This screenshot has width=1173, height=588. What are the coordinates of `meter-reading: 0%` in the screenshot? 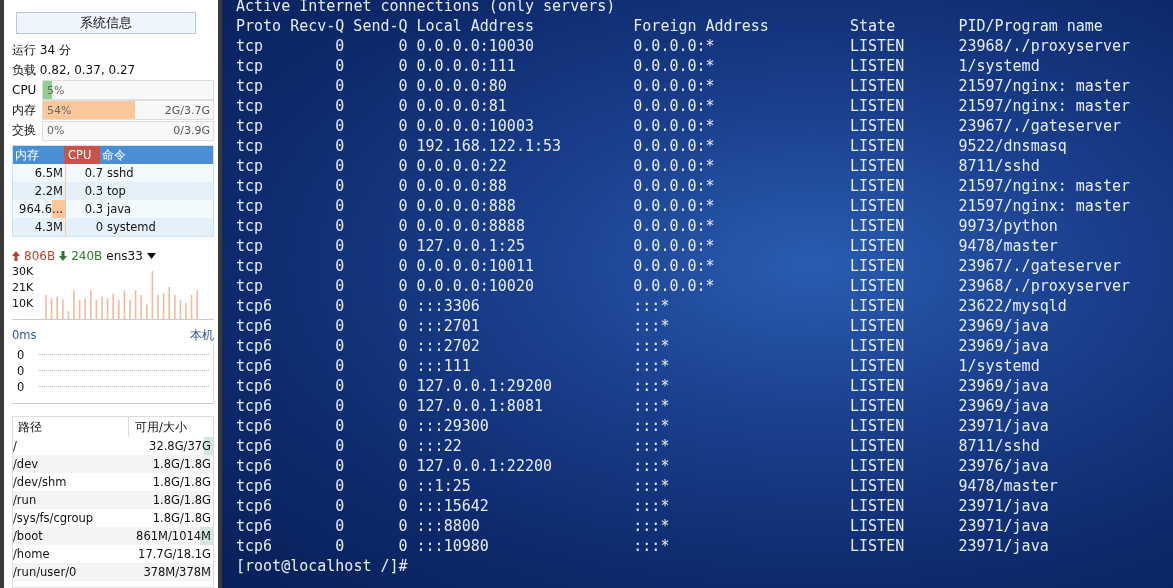 It's located at (55, 131).